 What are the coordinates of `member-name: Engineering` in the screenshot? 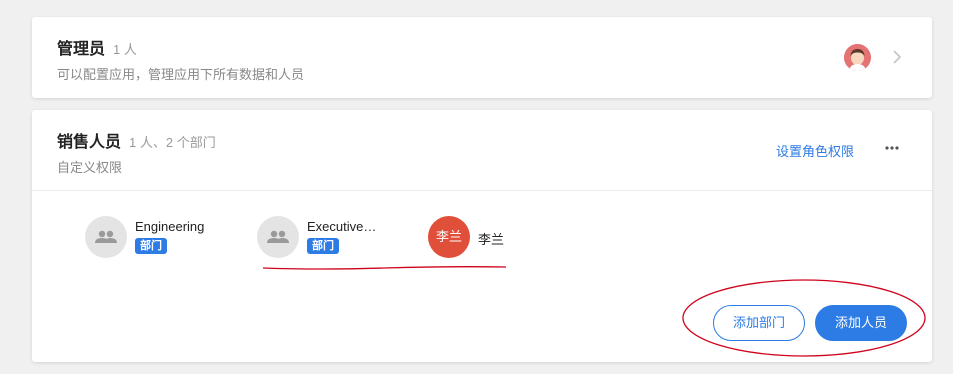 It's located at (170, 226).